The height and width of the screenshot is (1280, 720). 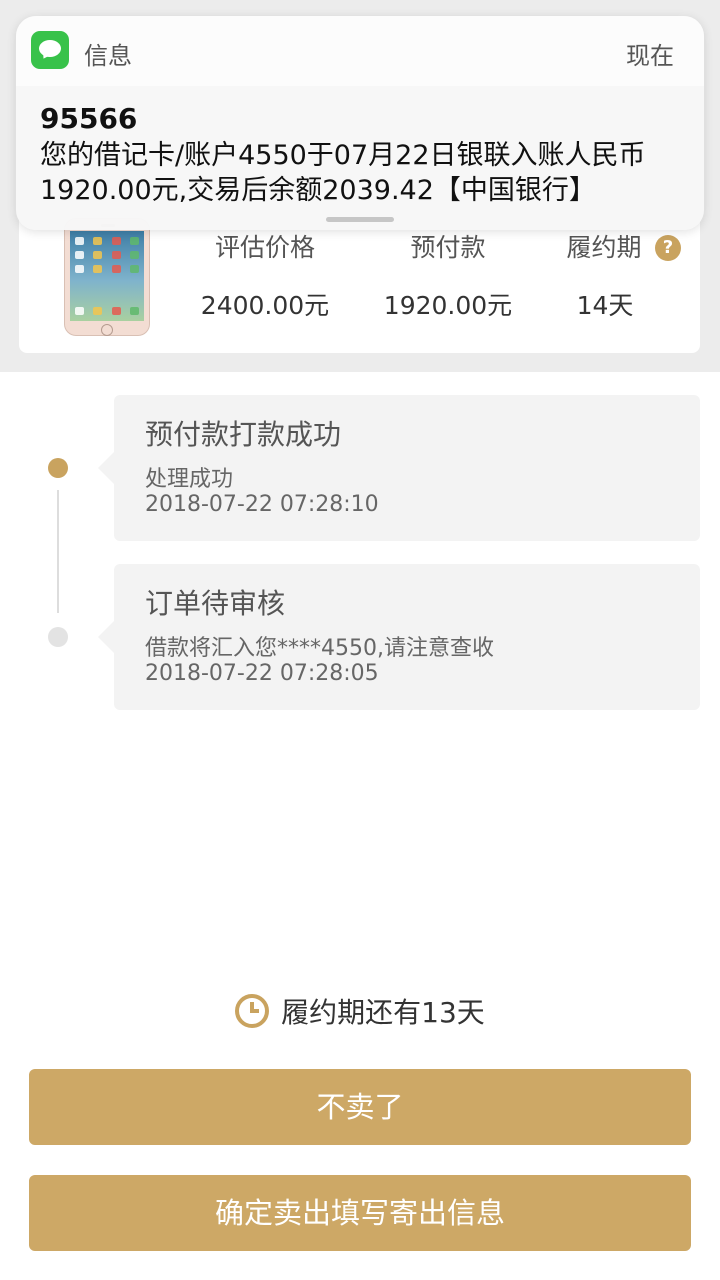 What do you see at coordinates (265, 305) in the screenshot?
I see `appraisal-price-value: 2400.00元` at bounding box center [265, 305].